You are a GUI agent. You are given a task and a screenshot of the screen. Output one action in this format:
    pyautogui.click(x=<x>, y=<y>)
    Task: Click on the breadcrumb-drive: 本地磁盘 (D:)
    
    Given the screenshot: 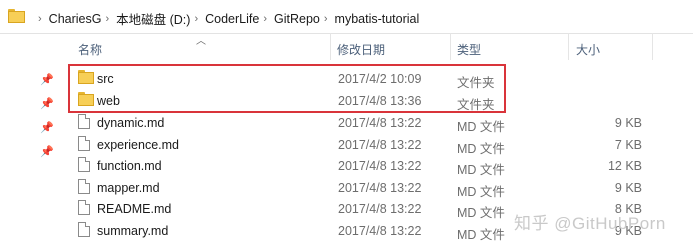 What is the action you would take?
    pyautogui.click(x=153, y=18)
    